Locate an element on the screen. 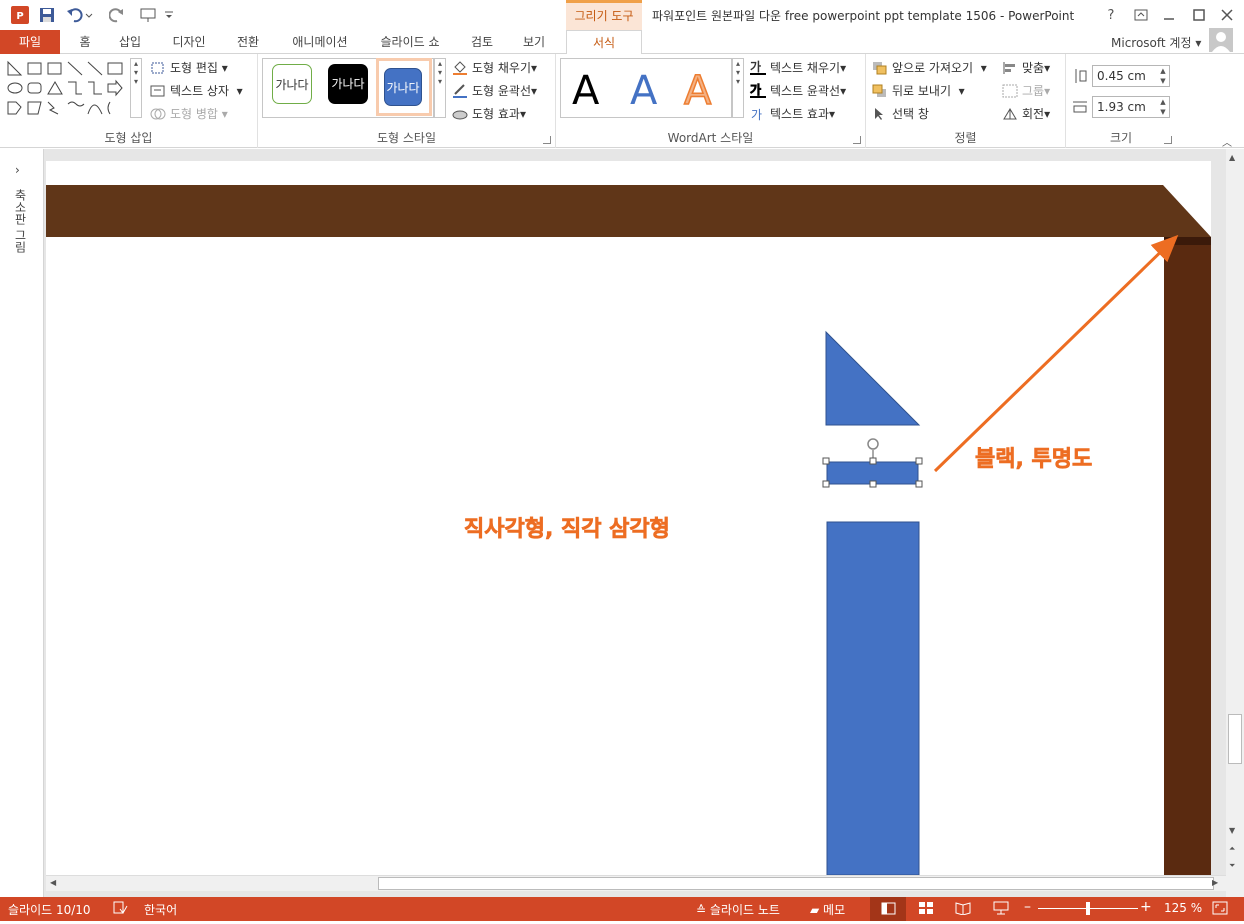  customize-qat-icon is located at coordinates (169, 15).